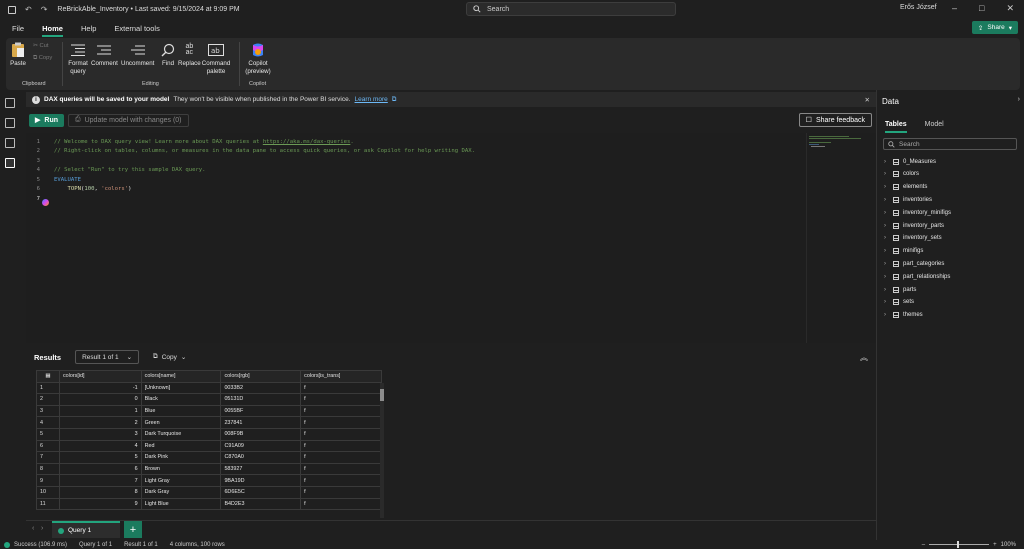 This screenshot has width=1024, height=549. Describe the element at coordinates (48, 376) in the screenshot. I see `grid-select-all-icon: ▦` at that location.